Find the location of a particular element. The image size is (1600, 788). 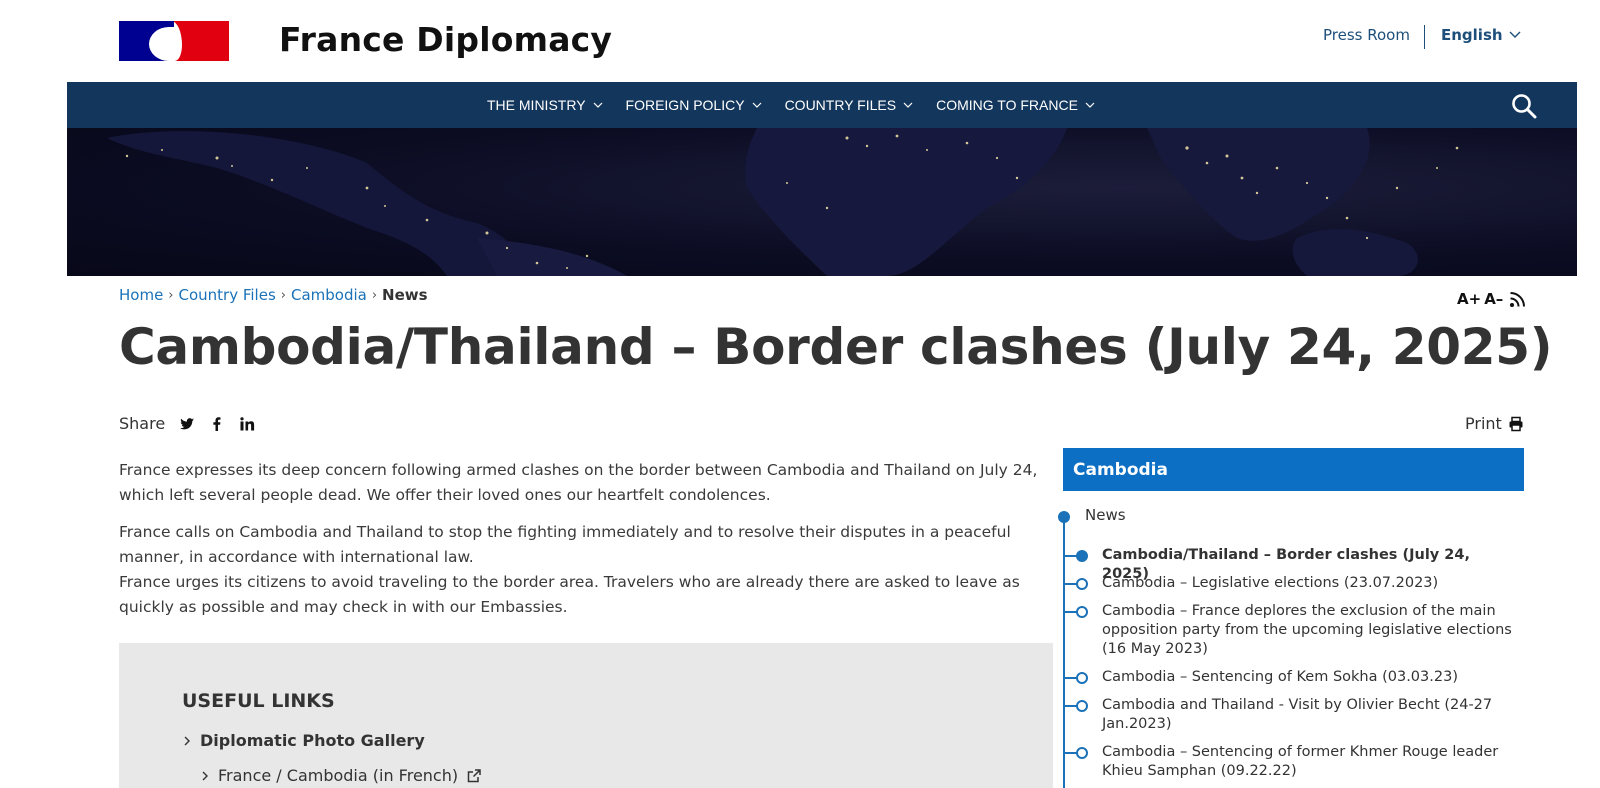

nav-item-coming-to-france: COMING TO FRANCE is located at coordinates (1016, 105).